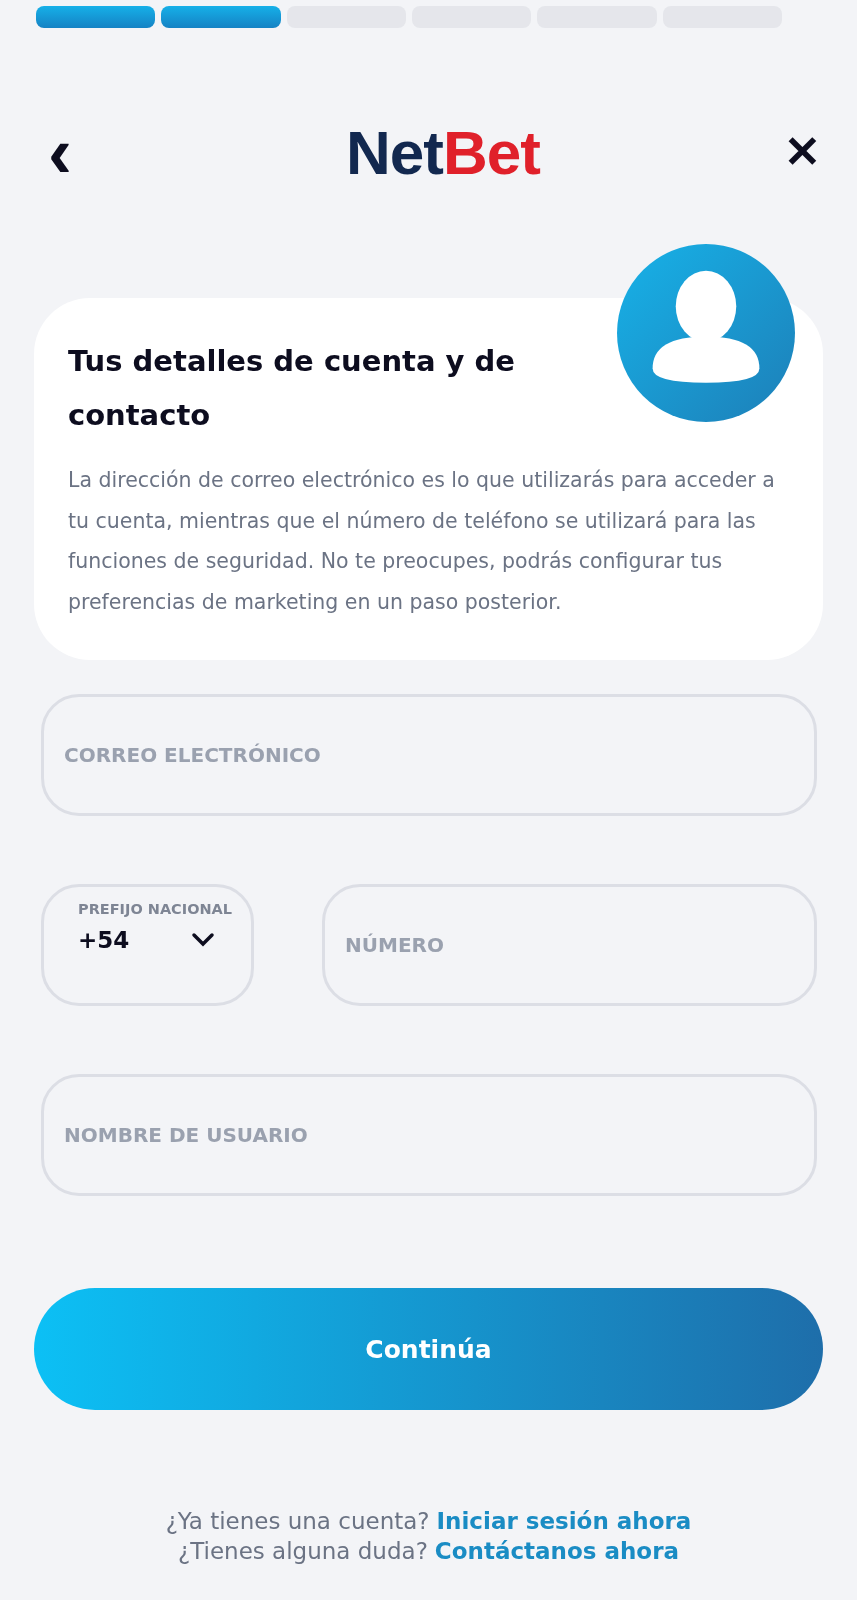 The image size is (857, 1600). What do you see at coordinates (147, 945) in the screenshot?
I see `country-code-dropdown: PREFIJO NACIONAL +54` at bounding box center [147, 945].